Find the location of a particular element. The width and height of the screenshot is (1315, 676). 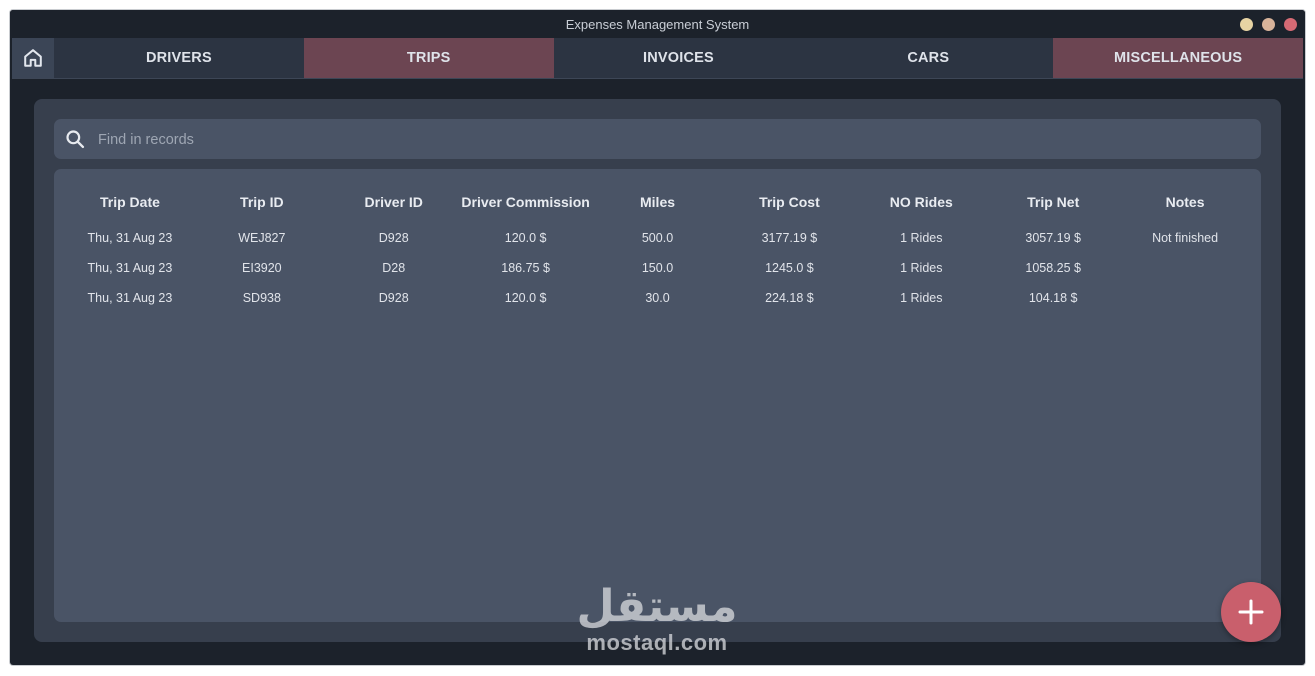

home-icon is located at coordinates (33, 58).